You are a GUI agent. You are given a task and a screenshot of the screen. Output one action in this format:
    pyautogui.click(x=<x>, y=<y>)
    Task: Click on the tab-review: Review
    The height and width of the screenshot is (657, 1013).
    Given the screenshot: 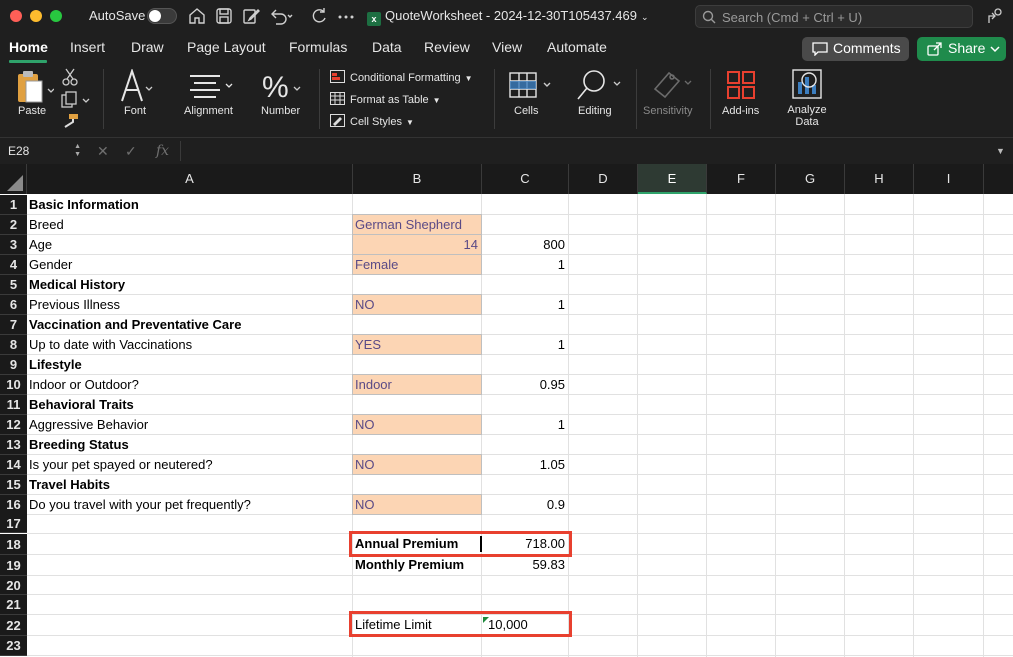 What is the action you would take?
    pyautogui.click(x=447, y=47)
    